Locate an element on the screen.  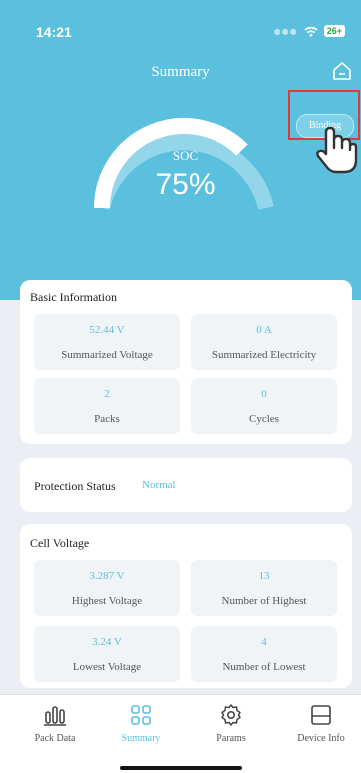
tile-label: Summarized Voltage is located at coordinates (107, 355).